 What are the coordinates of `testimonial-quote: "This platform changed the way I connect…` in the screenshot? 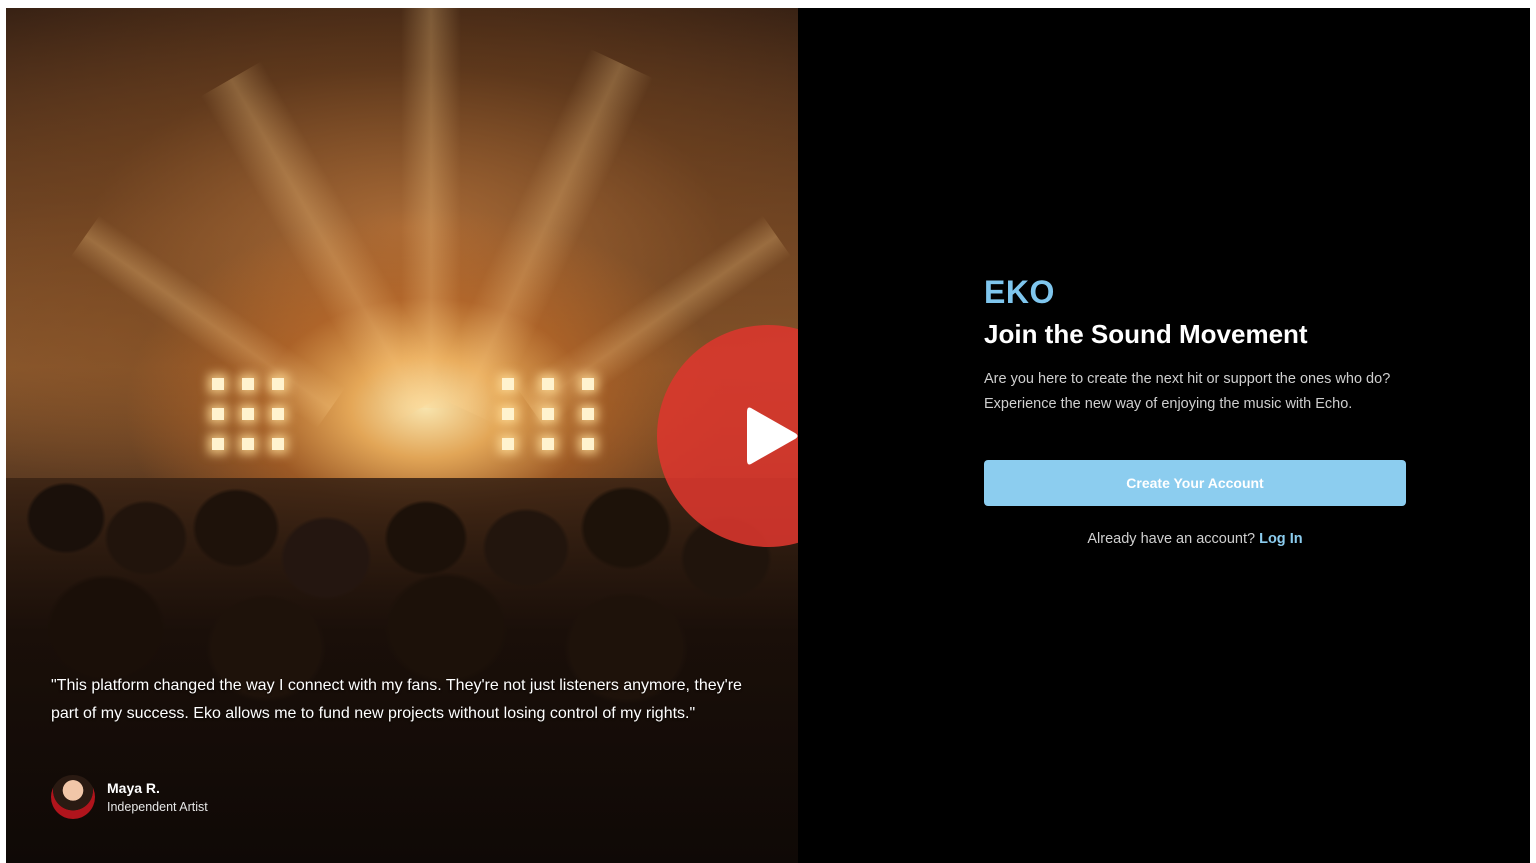 It's located at (396, 699).